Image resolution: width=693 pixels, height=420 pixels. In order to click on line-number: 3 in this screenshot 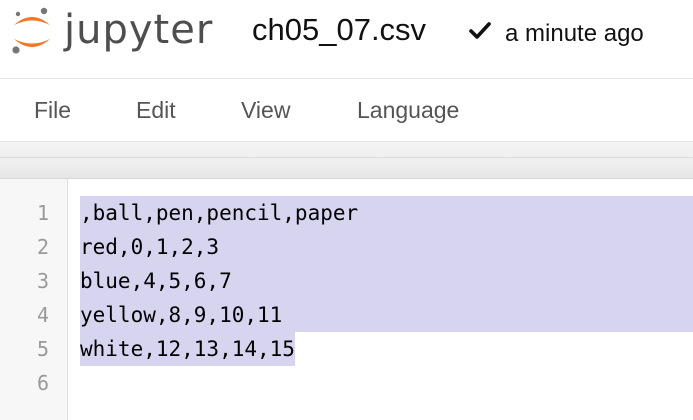, I will do `click(42, 281)`.